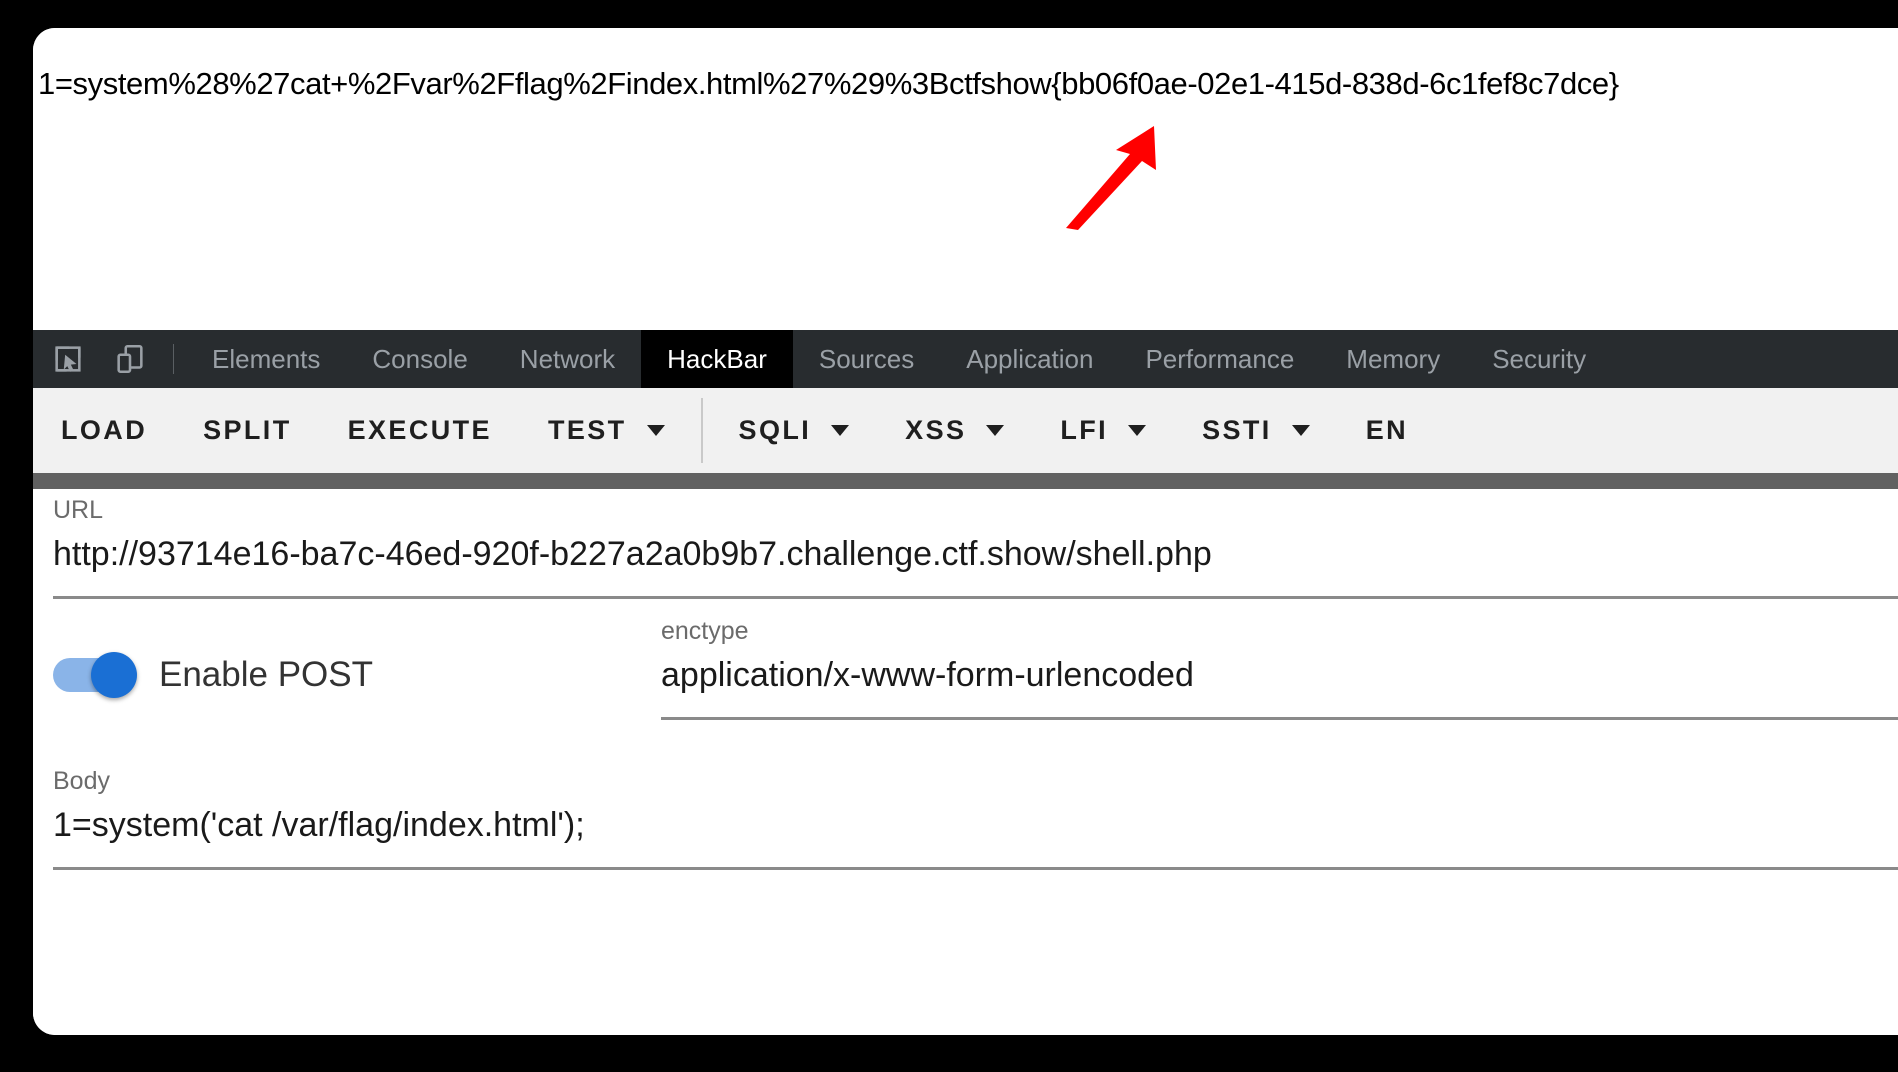 The image size is (1898, 1072). I want to click on tab-memory: Memory, so click(1393, 359).